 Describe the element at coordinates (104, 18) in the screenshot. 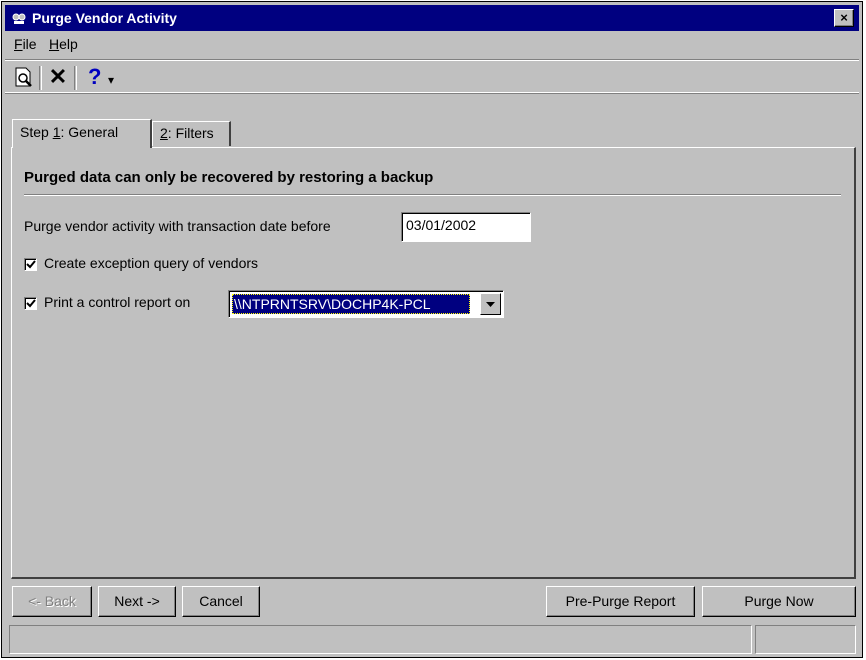

I see `window-title: Purge Vendor Activity` at that location.